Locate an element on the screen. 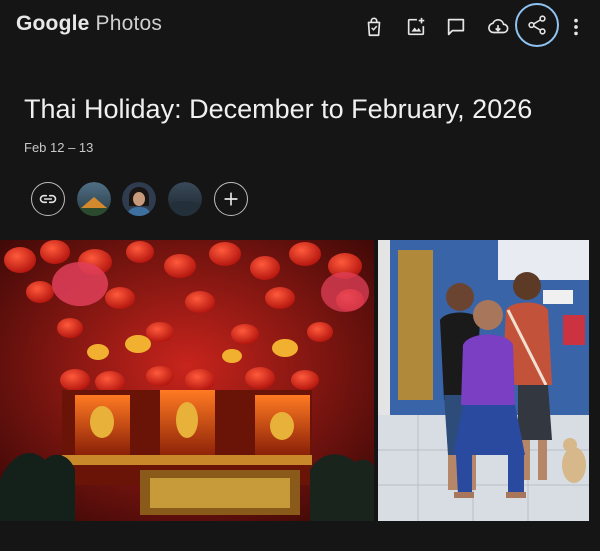 The width and height of the screenshot is (600, 551). cloud-download-icon is located at coordinates (498, 26).